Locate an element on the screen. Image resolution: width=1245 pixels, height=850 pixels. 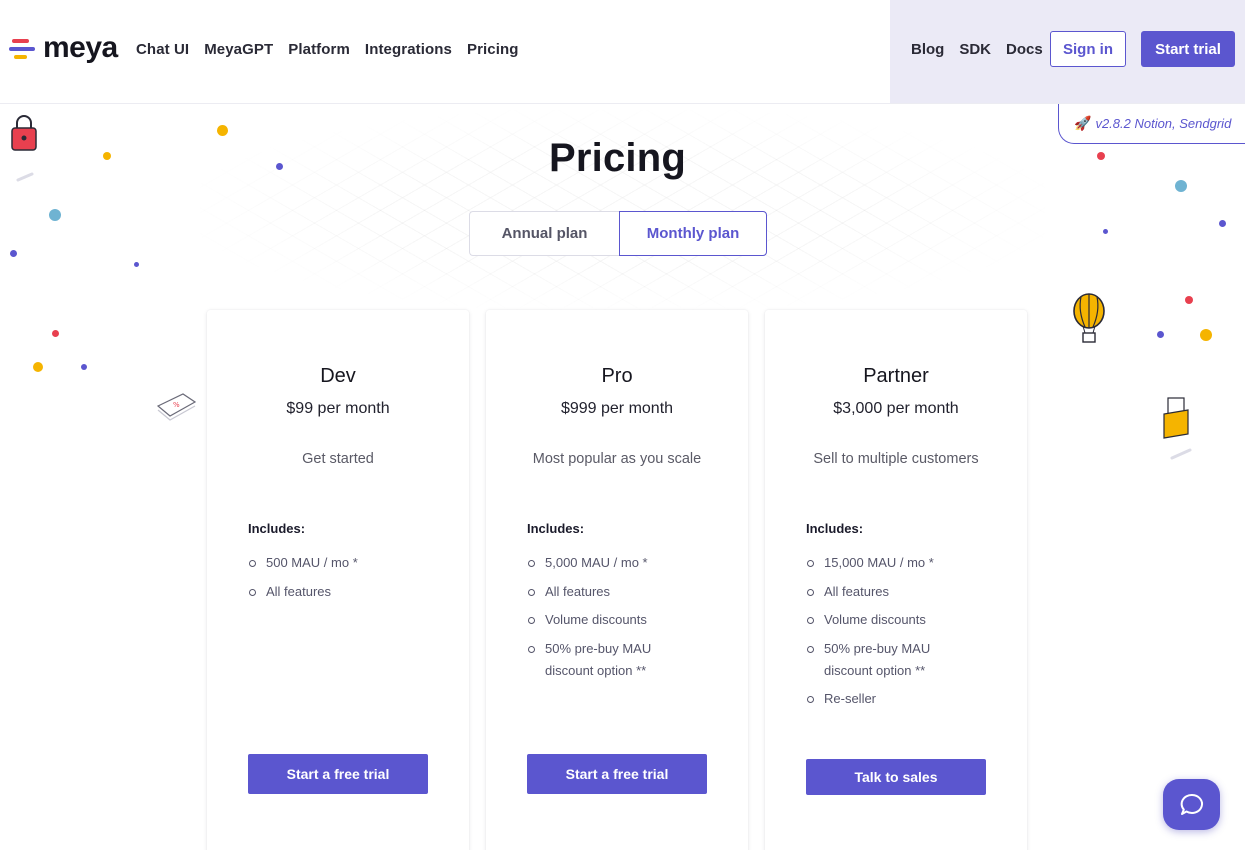
monthly-plan-tab: Monthly plan is located at coordinates (693, 233).